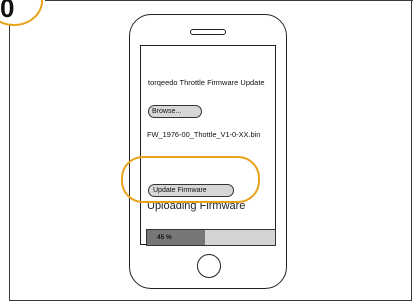  Describe the element at coordinates (204, 134) in the screenshot. I see `selected-filename: FW_1976-00_Thottle_V1-0-XX.bin` at that location.